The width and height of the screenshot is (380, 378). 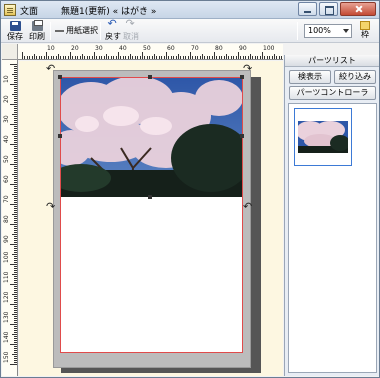 I want to click on document-title: 無題1(更新) « はがき », so click(x=109, y=12).